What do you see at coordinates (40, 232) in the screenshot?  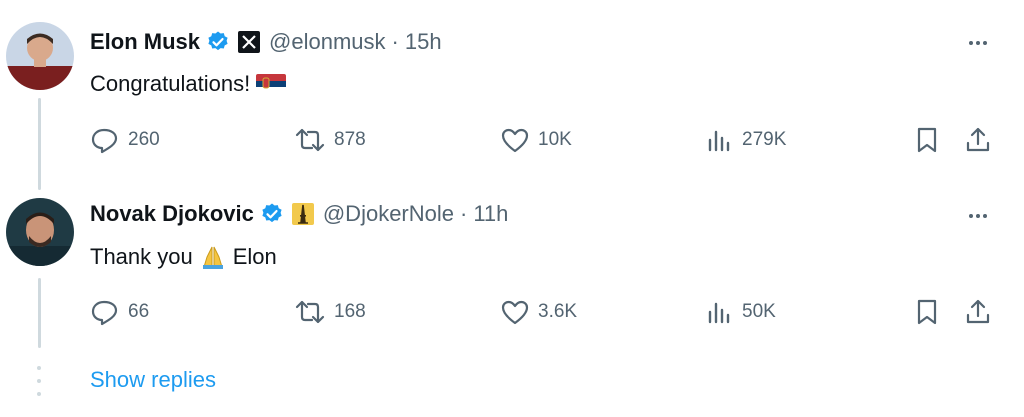 I see `avatar-novak` at bounding box center [40, 232].